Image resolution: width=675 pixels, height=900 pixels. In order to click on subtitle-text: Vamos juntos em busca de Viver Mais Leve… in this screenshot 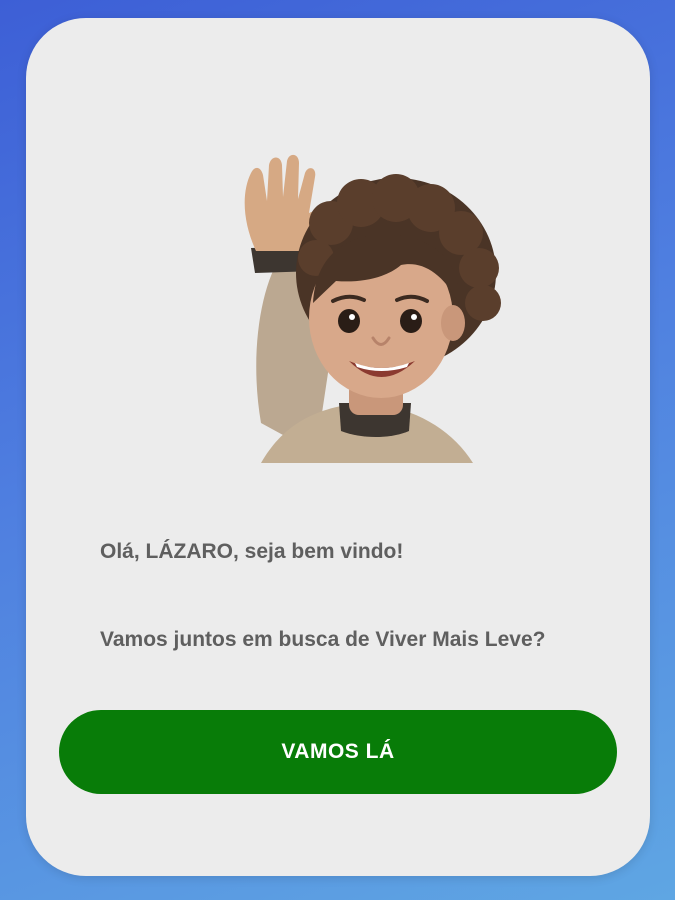, I will do `click(323, 639)`.